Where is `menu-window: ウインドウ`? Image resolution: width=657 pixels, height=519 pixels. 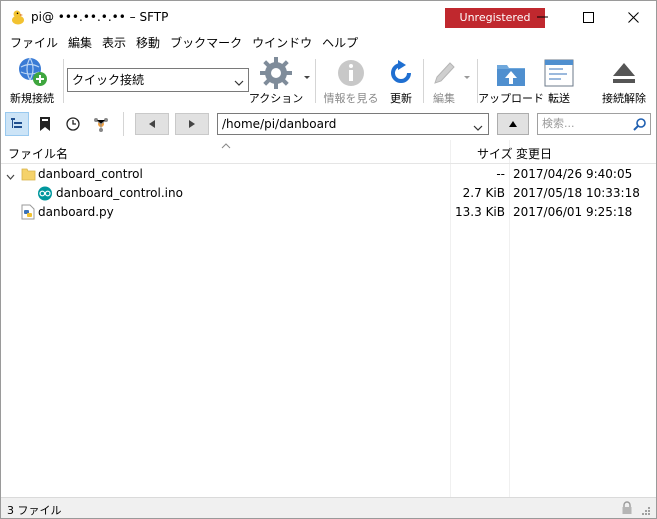
menu-window: ウインドウ is located at coordinates (282, 43).